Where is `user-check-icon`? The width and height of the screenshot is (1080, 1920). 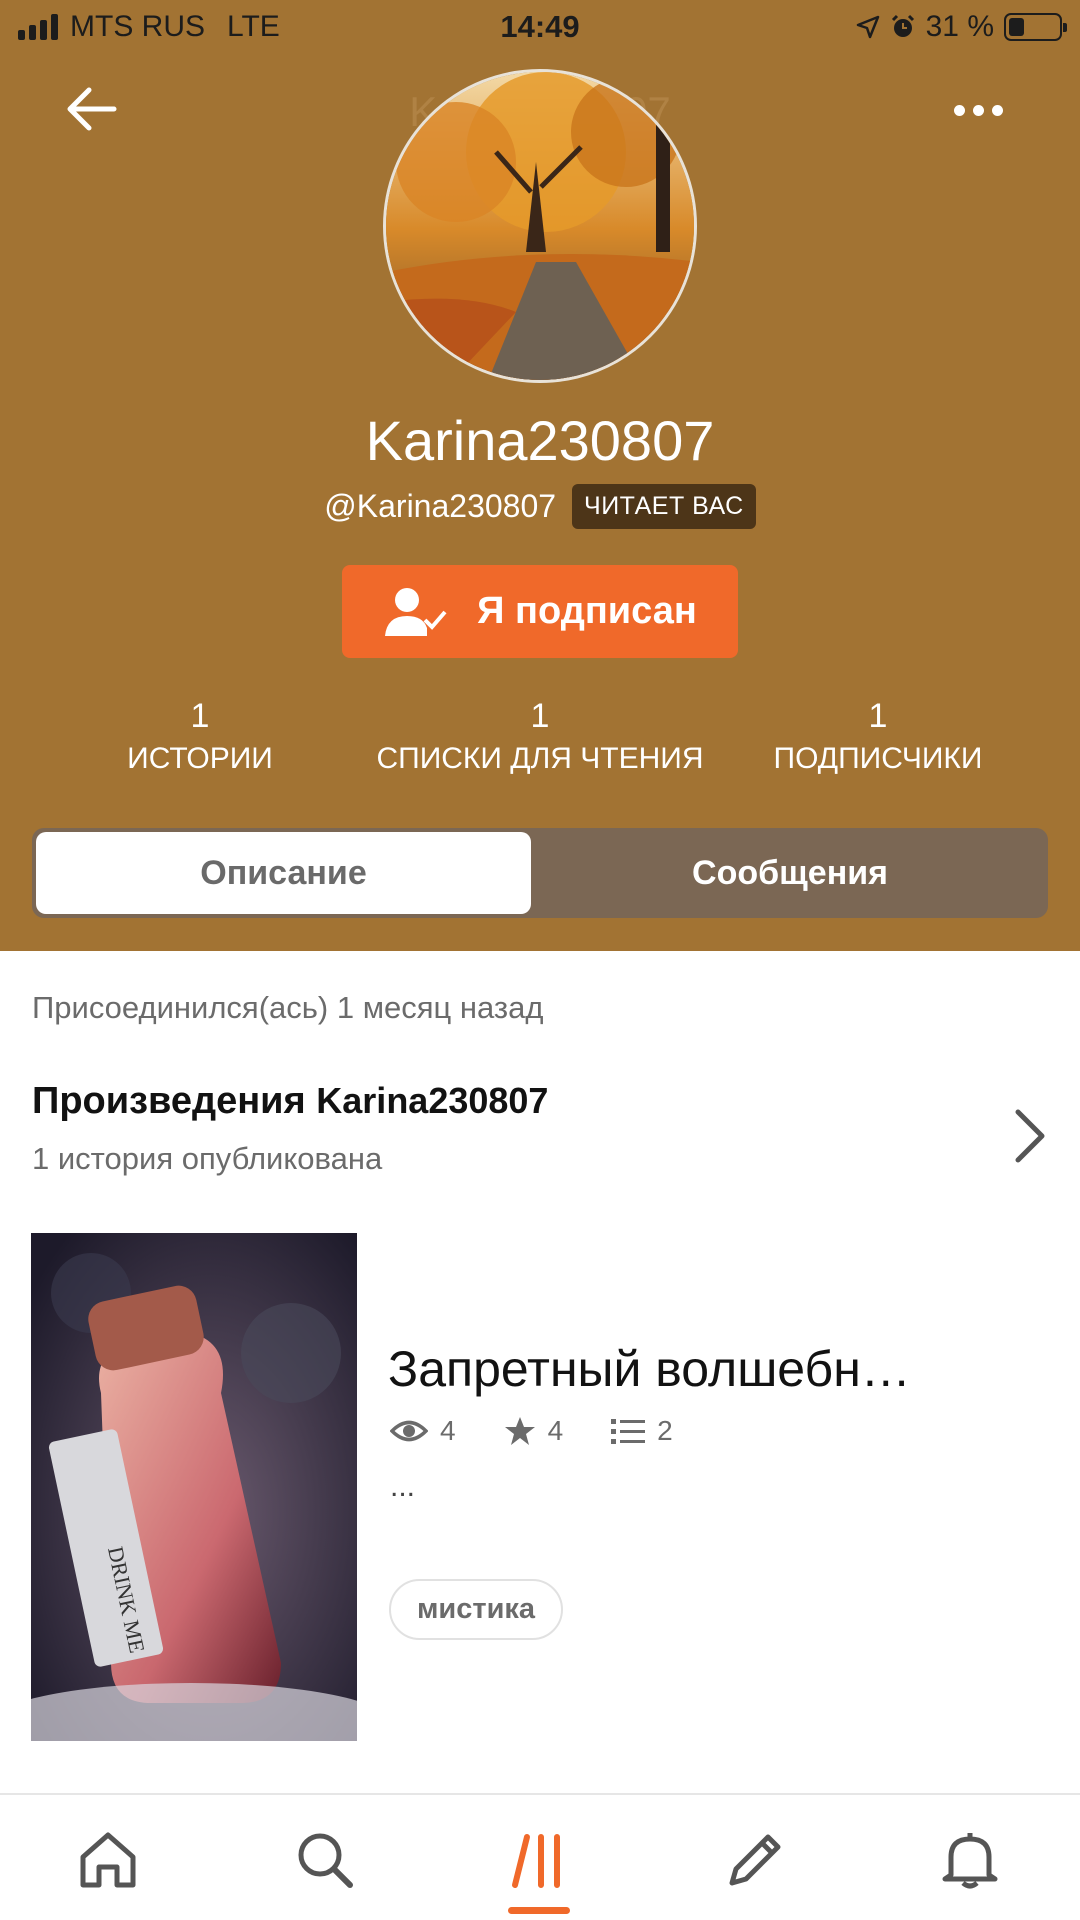 user-check-icon is located at coordinates (416, 611).